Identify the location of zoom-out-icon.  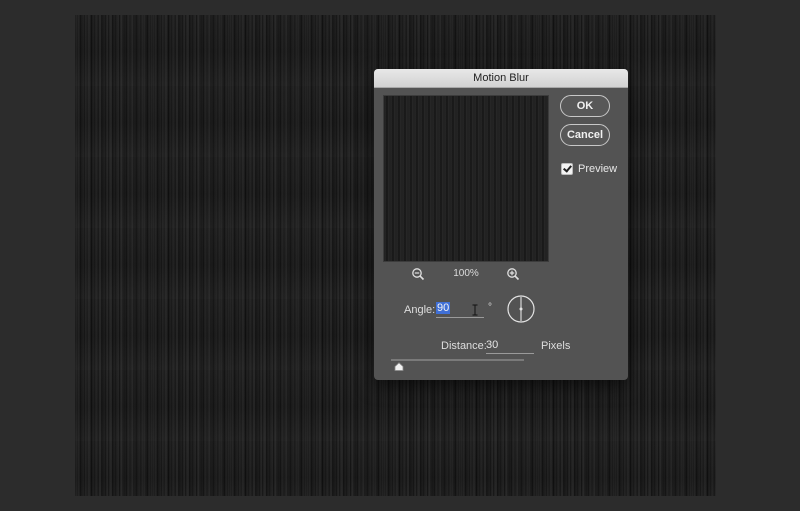
(418, 274).